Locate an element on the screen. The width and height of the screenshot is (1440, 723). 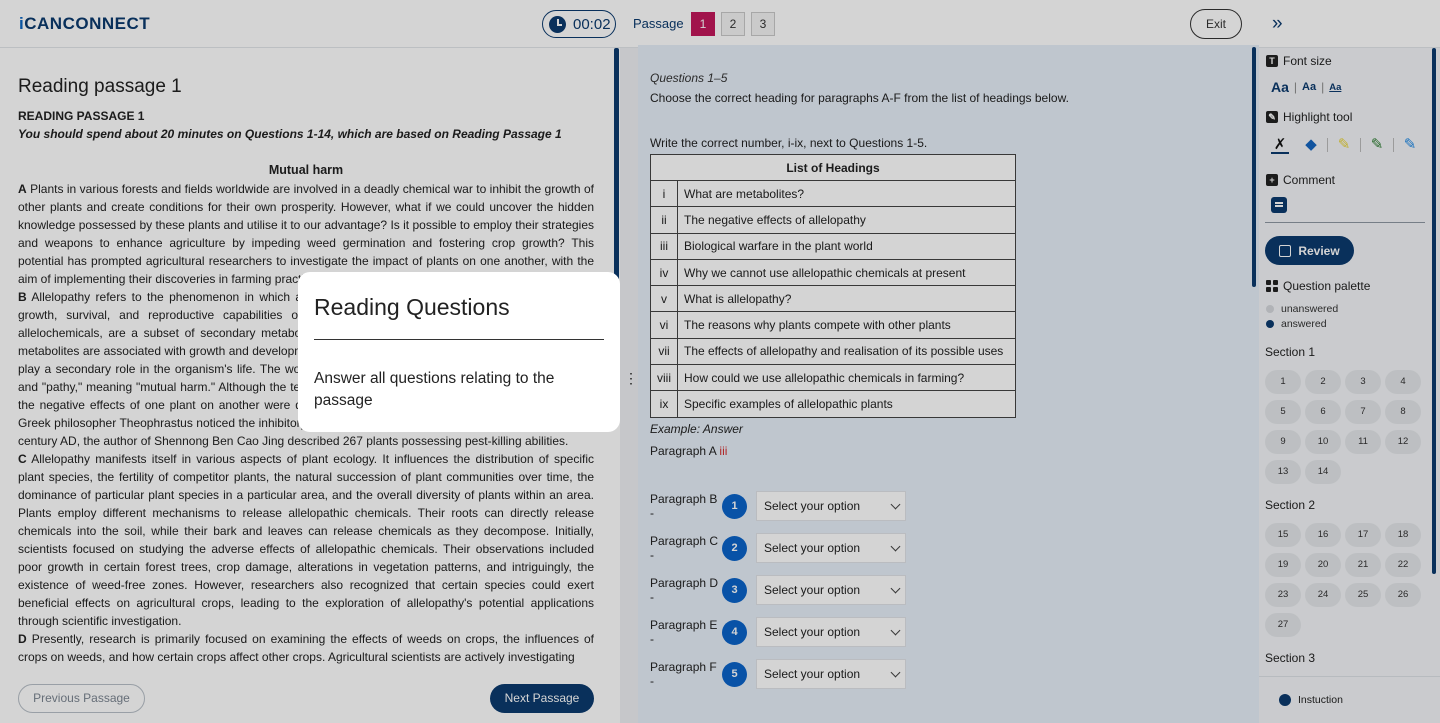
dialog-title: Reading Questions is located at coordinates (412, 307).